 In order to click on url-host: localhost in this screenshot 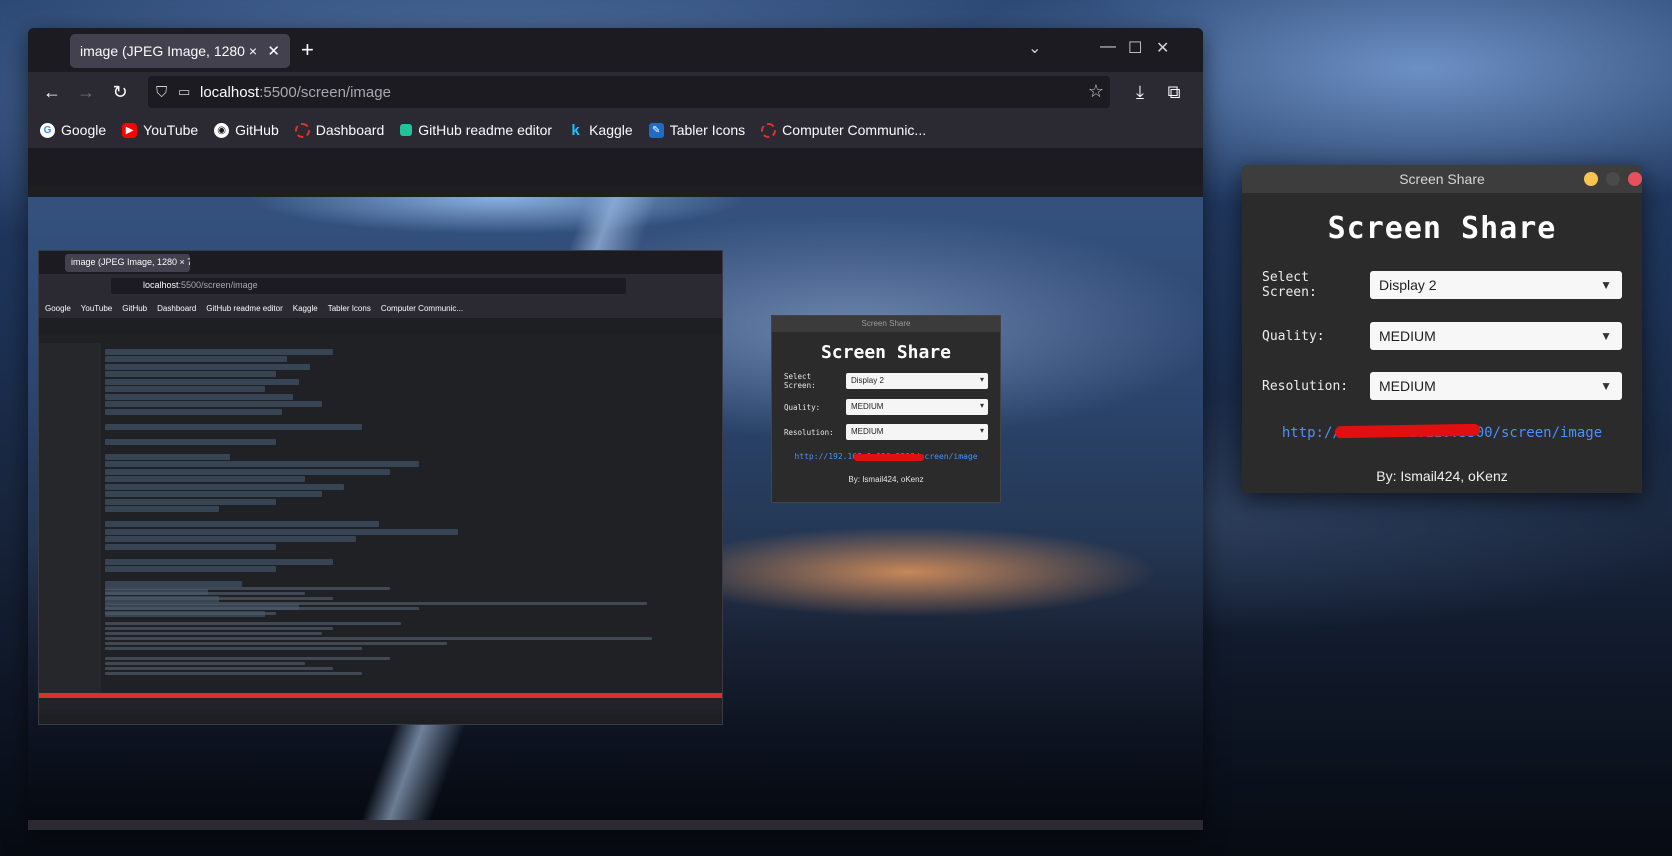, I will do `click(230, 92)`.